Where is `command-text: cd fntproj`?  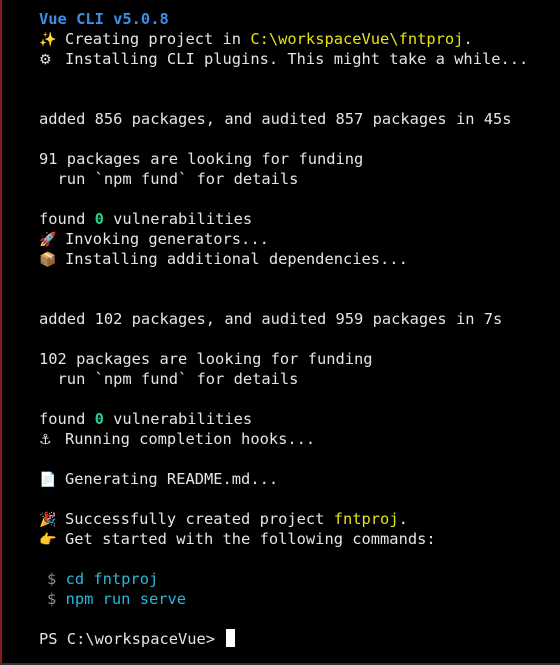
command-text: cd fntproj is located at coordinates (112, 579).